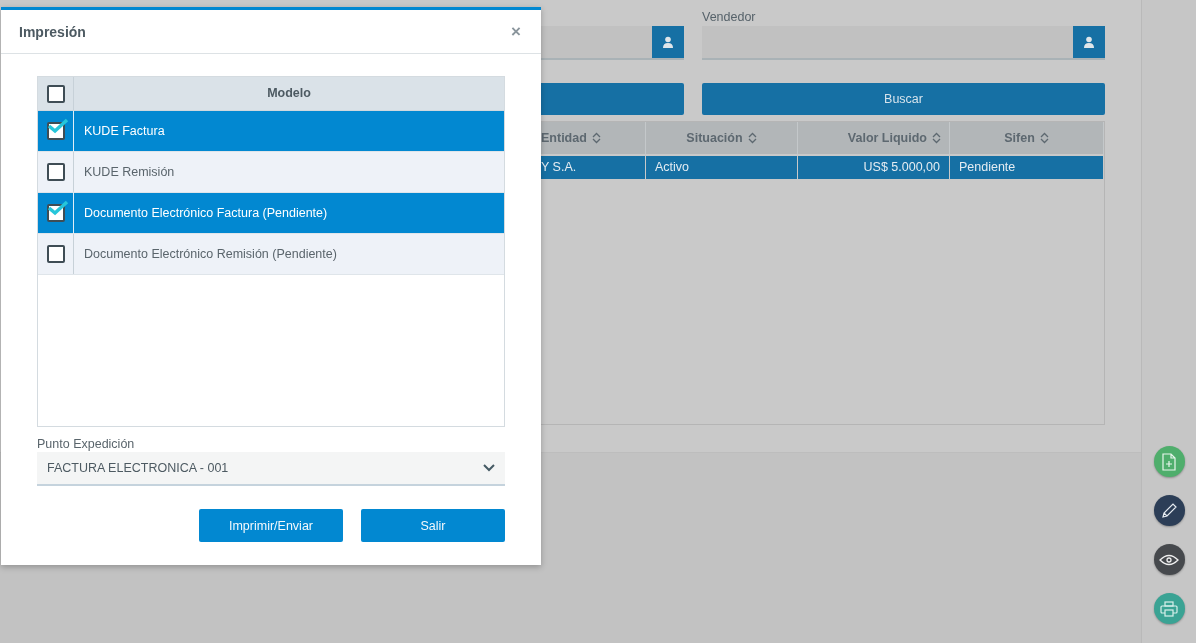 The height and width of the screenshot is (643, 1196). Describe the element at coordinates (1169, 559) in the screenshot. I see `eye-icon` at that location.